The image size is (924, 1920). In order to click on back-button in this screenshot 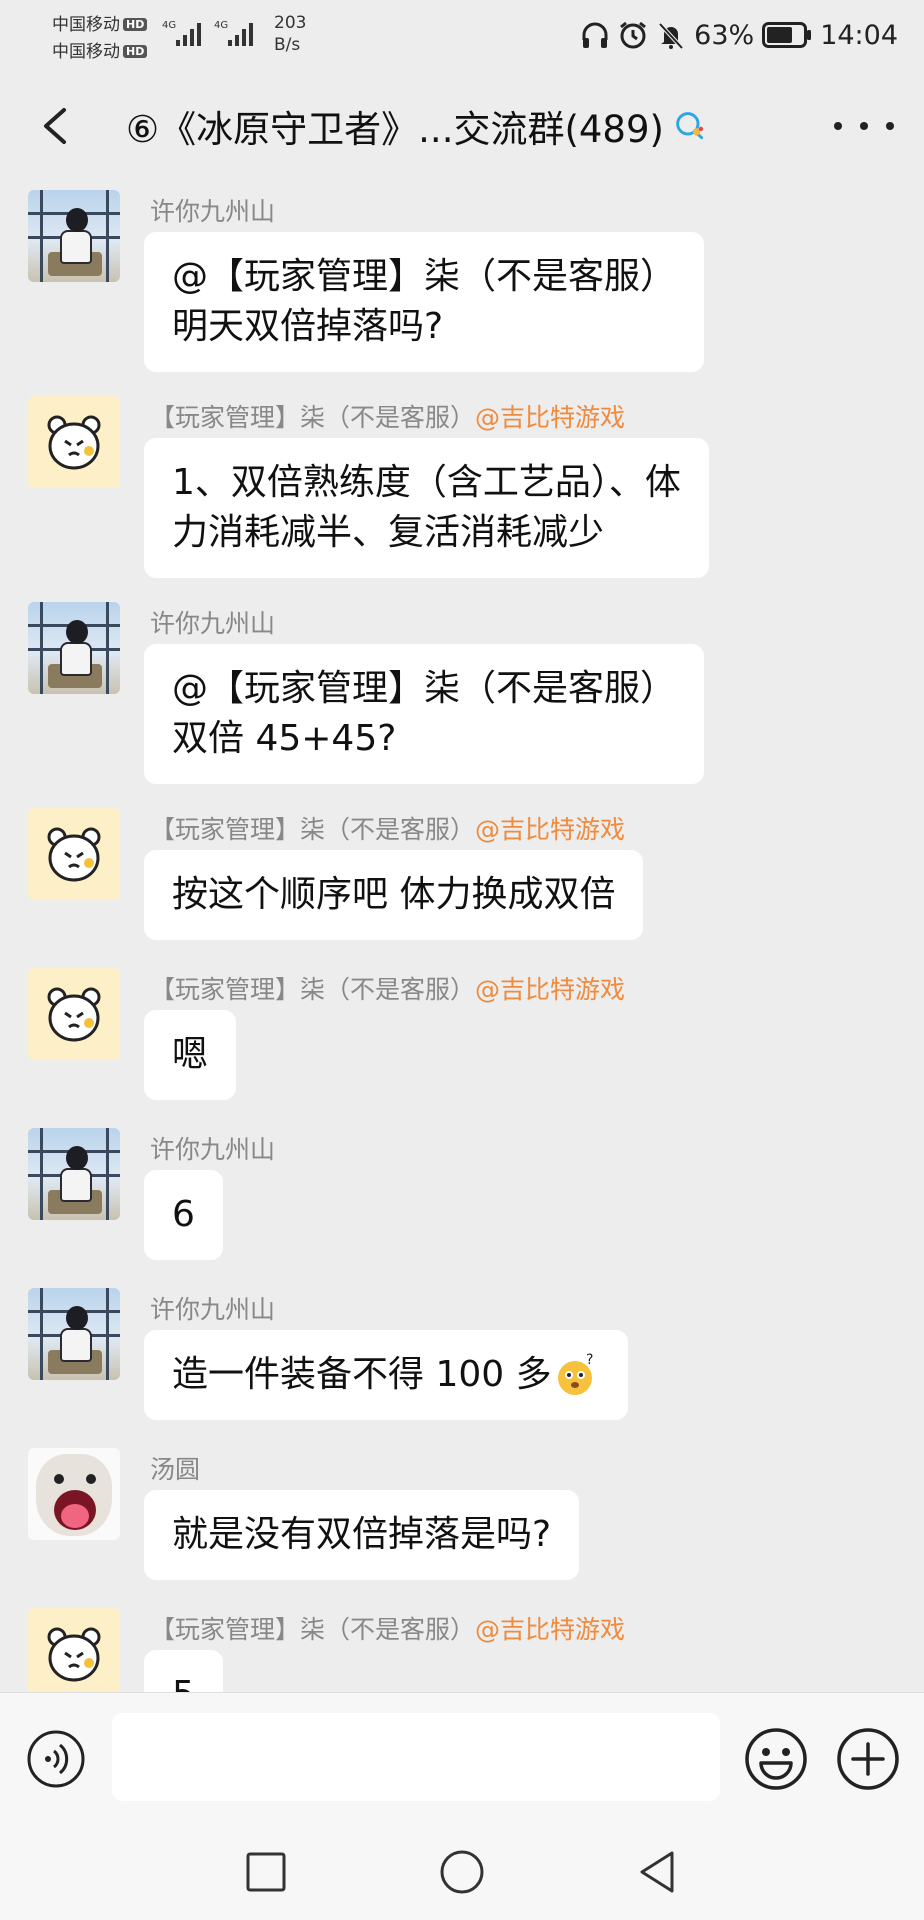, I will do `click(58, 126)`.